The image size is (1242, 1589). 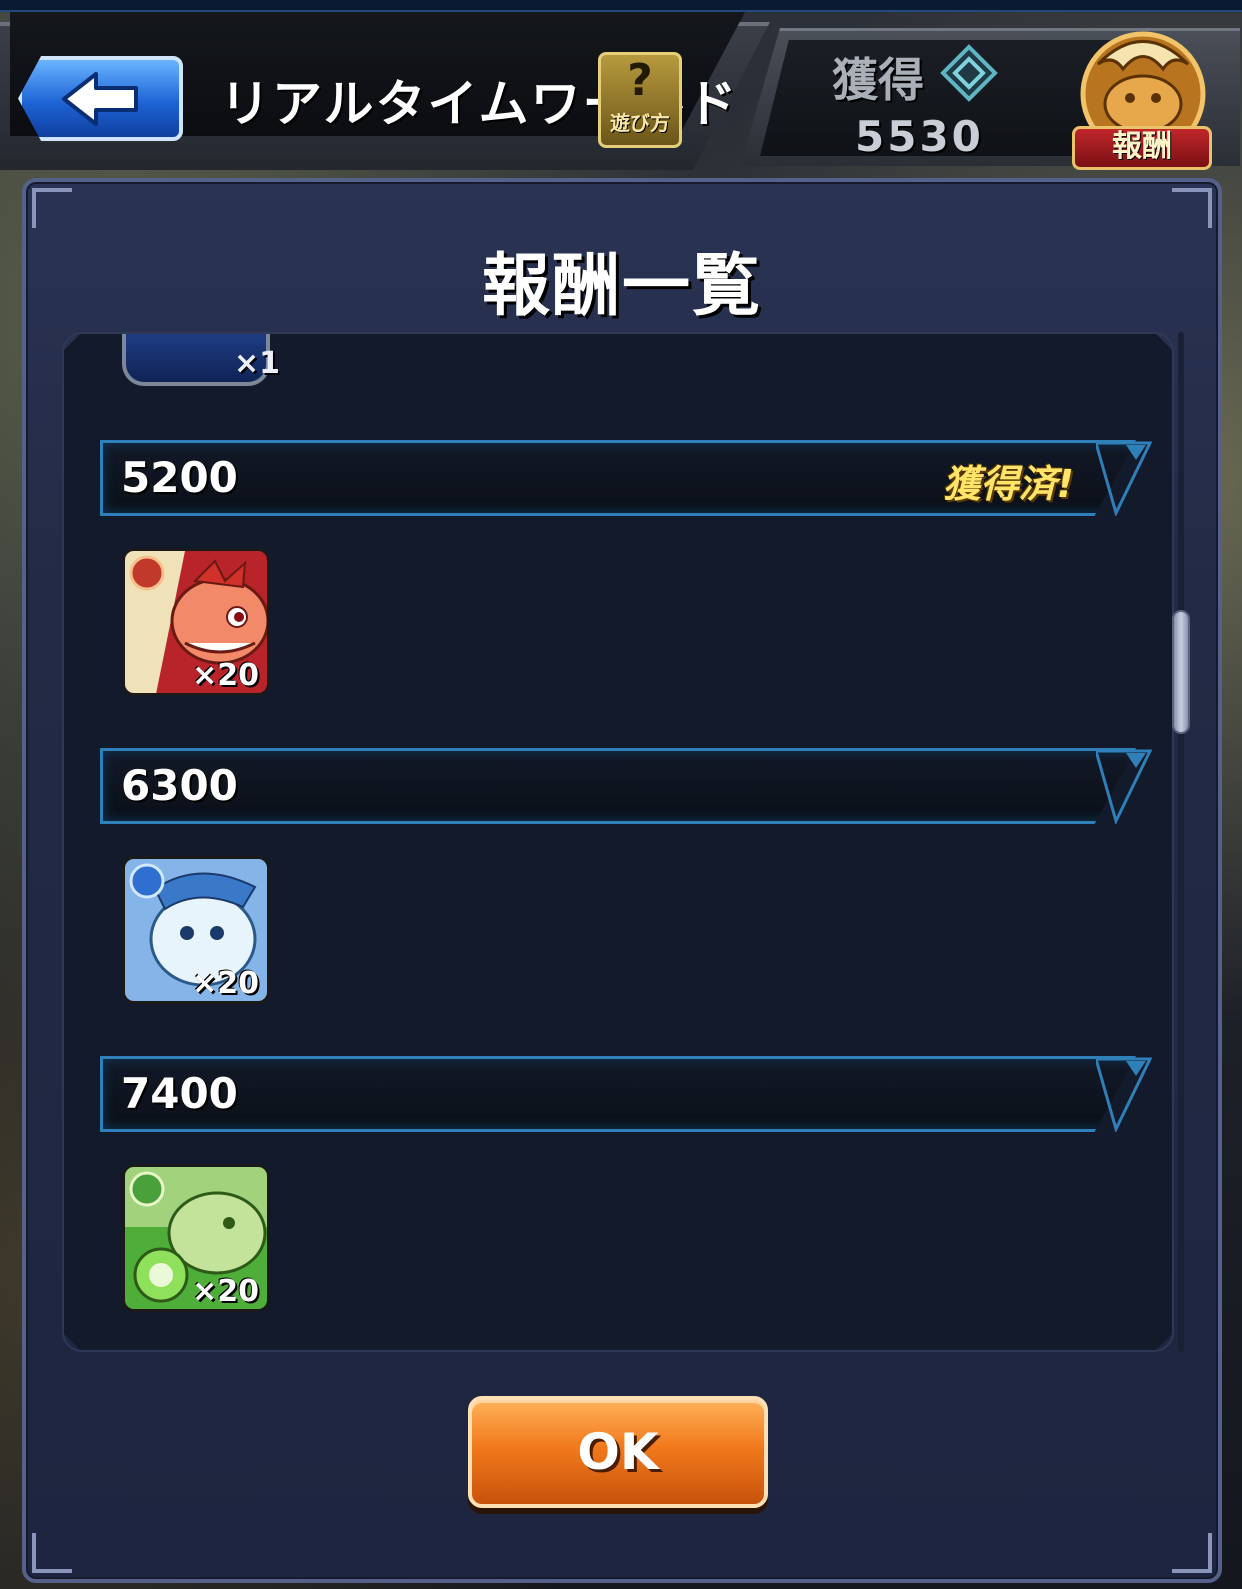 I want to click on earned-label: 獲得, so click(x=878, y=80).